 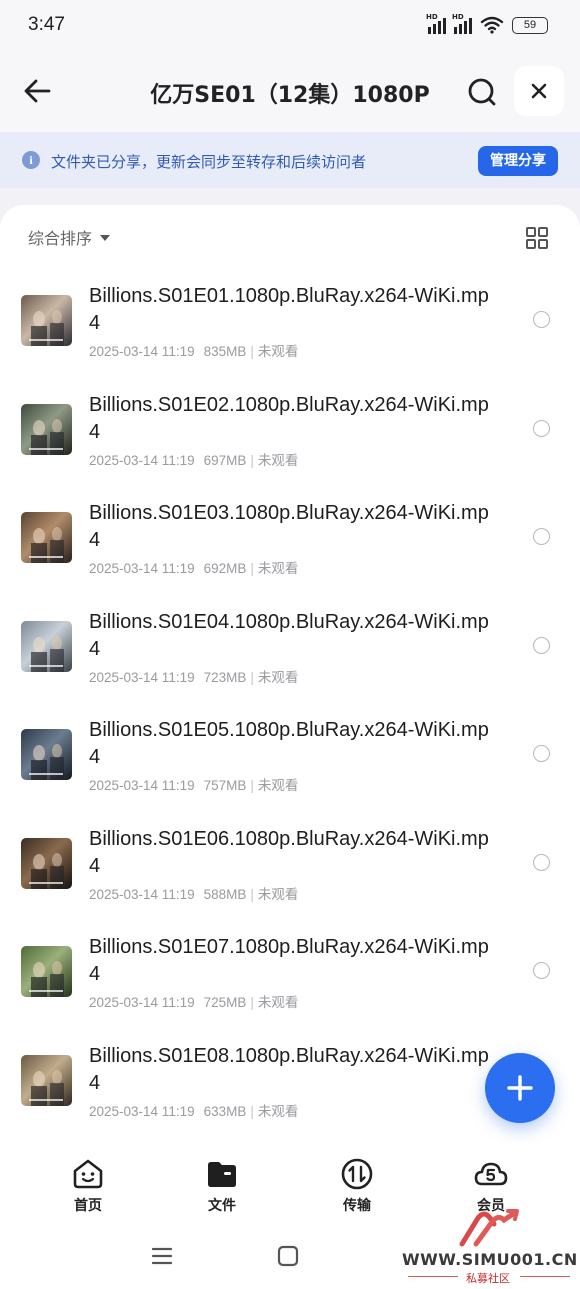 I want to click on file-size: 723MB, so click(x=225, y=677).